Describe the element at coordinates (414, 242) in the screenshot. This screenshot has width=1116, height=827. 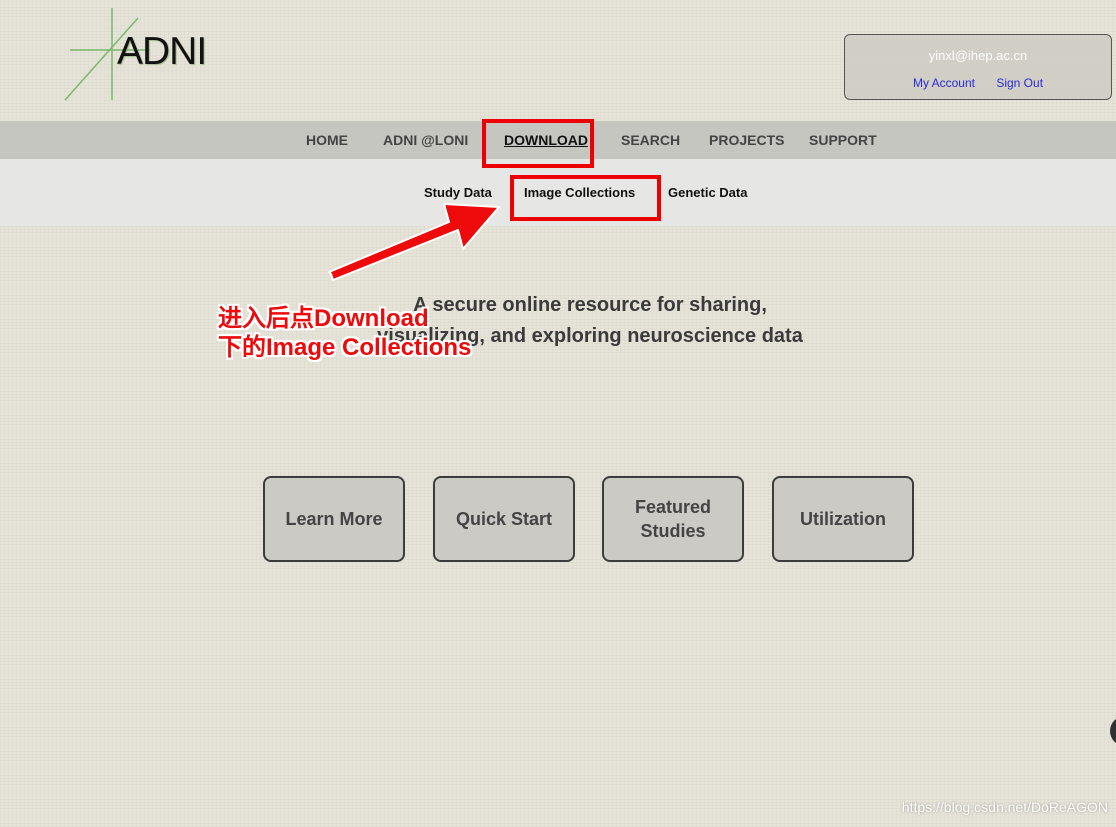
I see `red-arrow-icon` at that location.